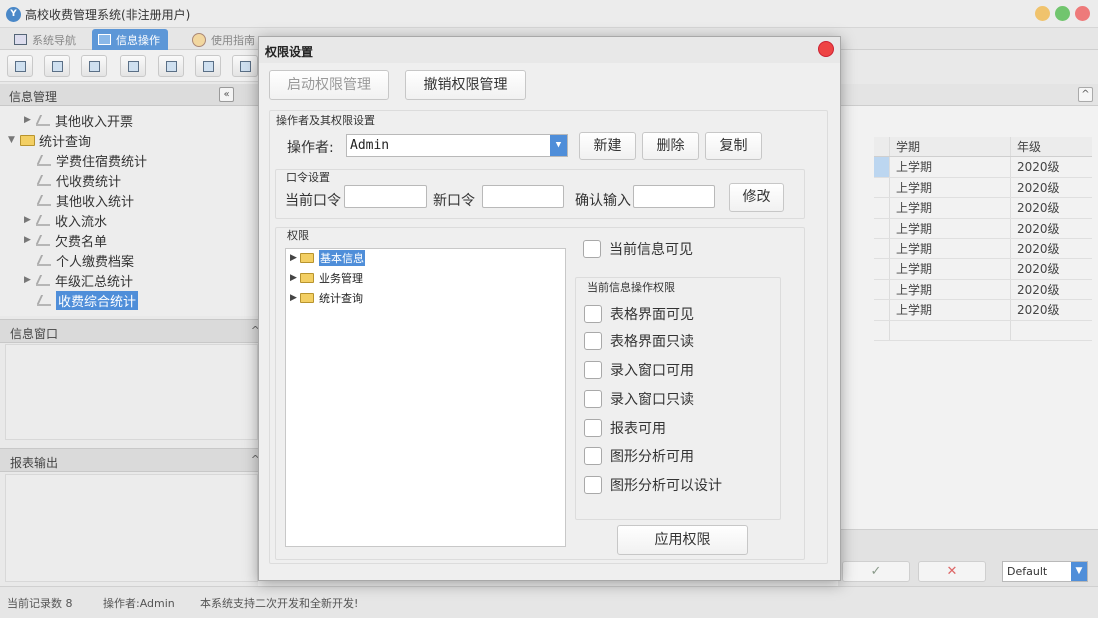  Describe the element at coordinates (1085, 94) in the screenshot. I see `collapse-main-button: ^` at that location.